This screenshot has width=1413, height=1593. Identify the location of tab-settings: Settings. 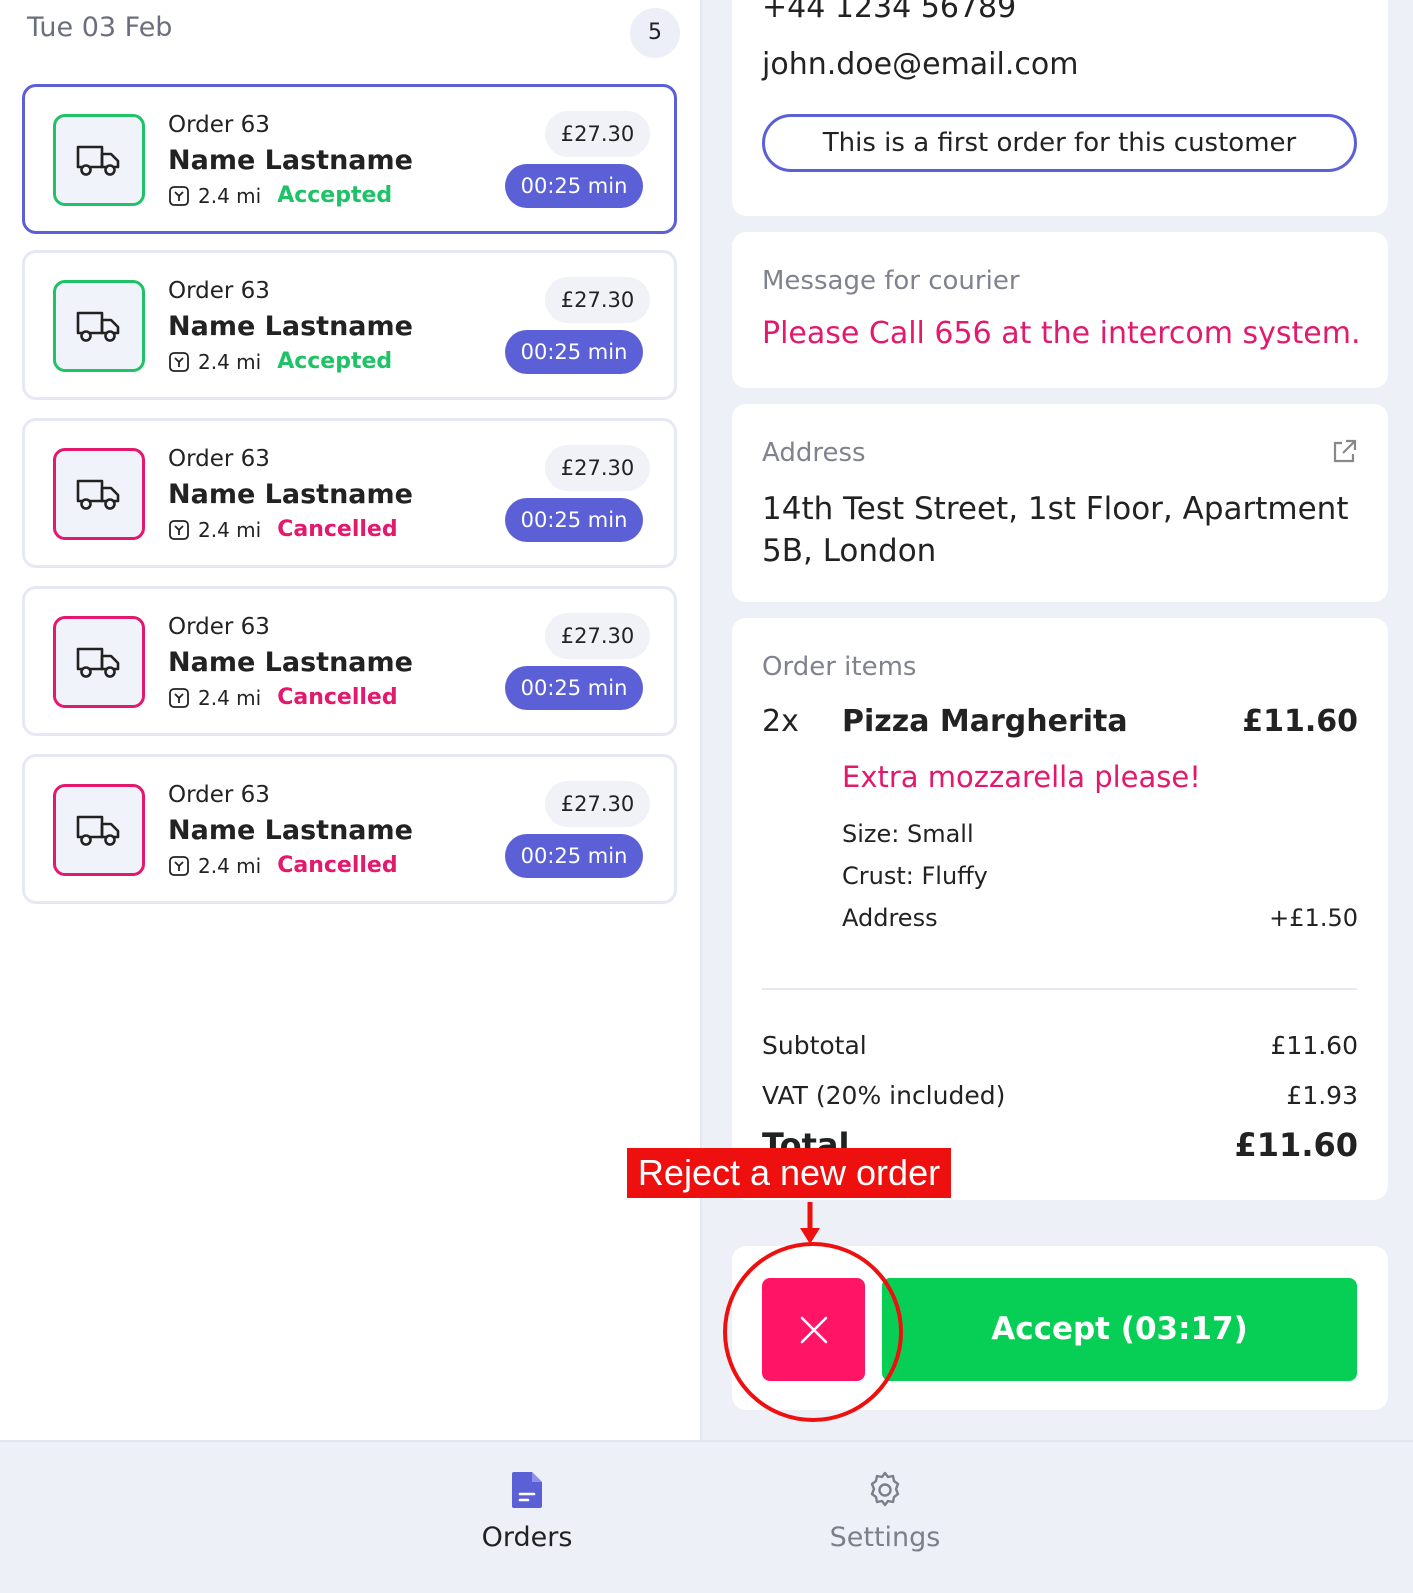
(885, 1511).